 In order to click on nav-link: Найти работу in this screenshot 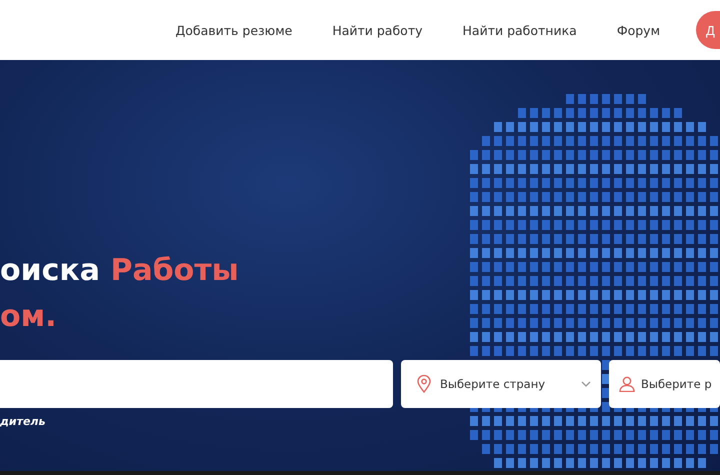, I will do `click(377, 30)`.